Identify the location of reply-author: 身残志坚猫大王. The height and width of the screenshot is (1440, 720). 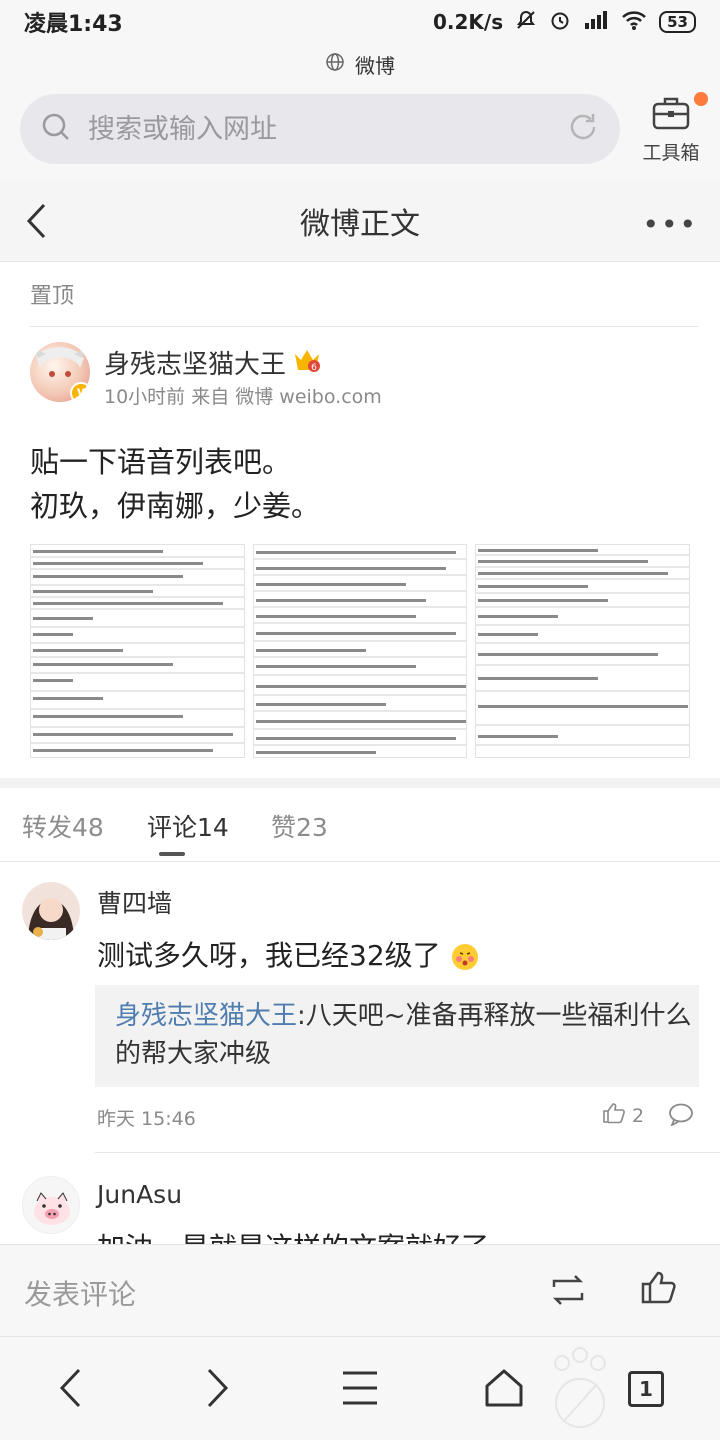
(206, 1016).